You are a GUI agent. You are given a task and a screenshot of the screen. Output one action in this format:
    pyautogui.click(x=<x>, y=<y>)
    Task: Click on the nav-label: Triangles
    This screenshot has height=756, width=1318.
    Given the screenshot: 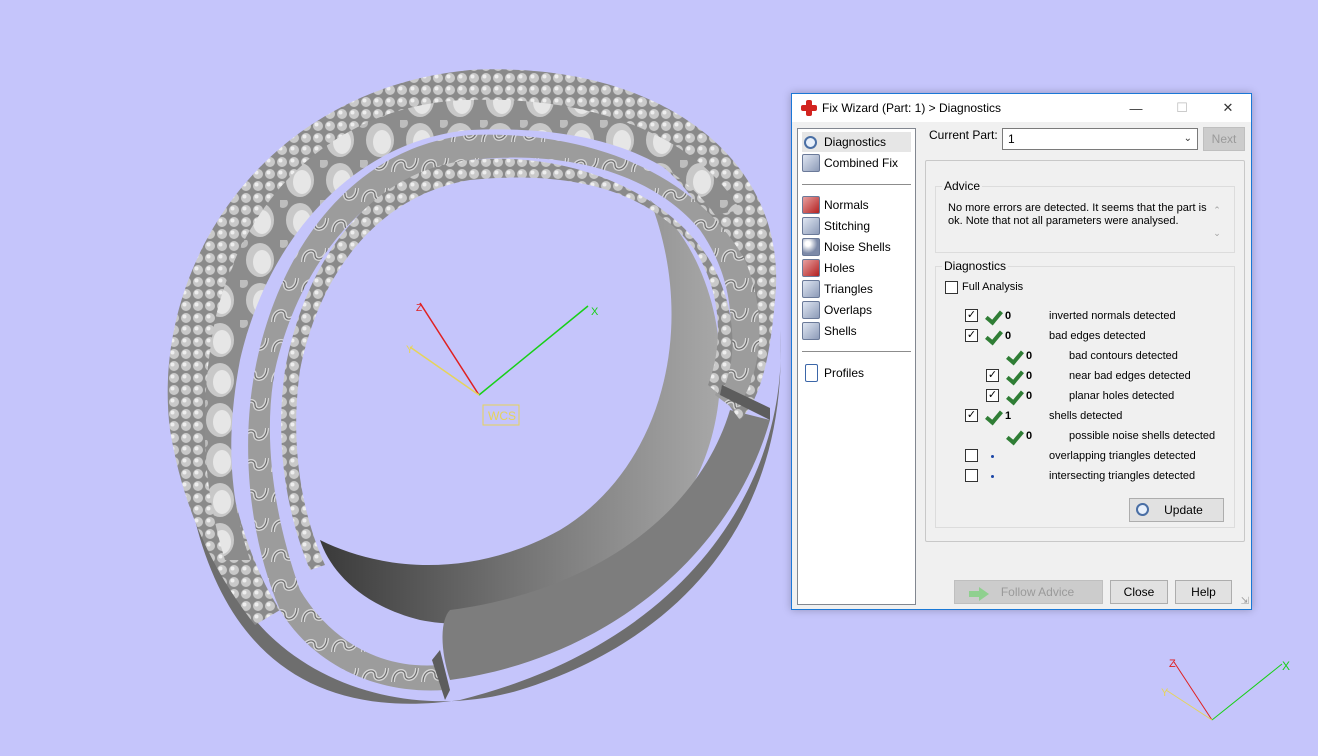 What is the action you would take?
    pyautogui.click(x=848, y=289)
    